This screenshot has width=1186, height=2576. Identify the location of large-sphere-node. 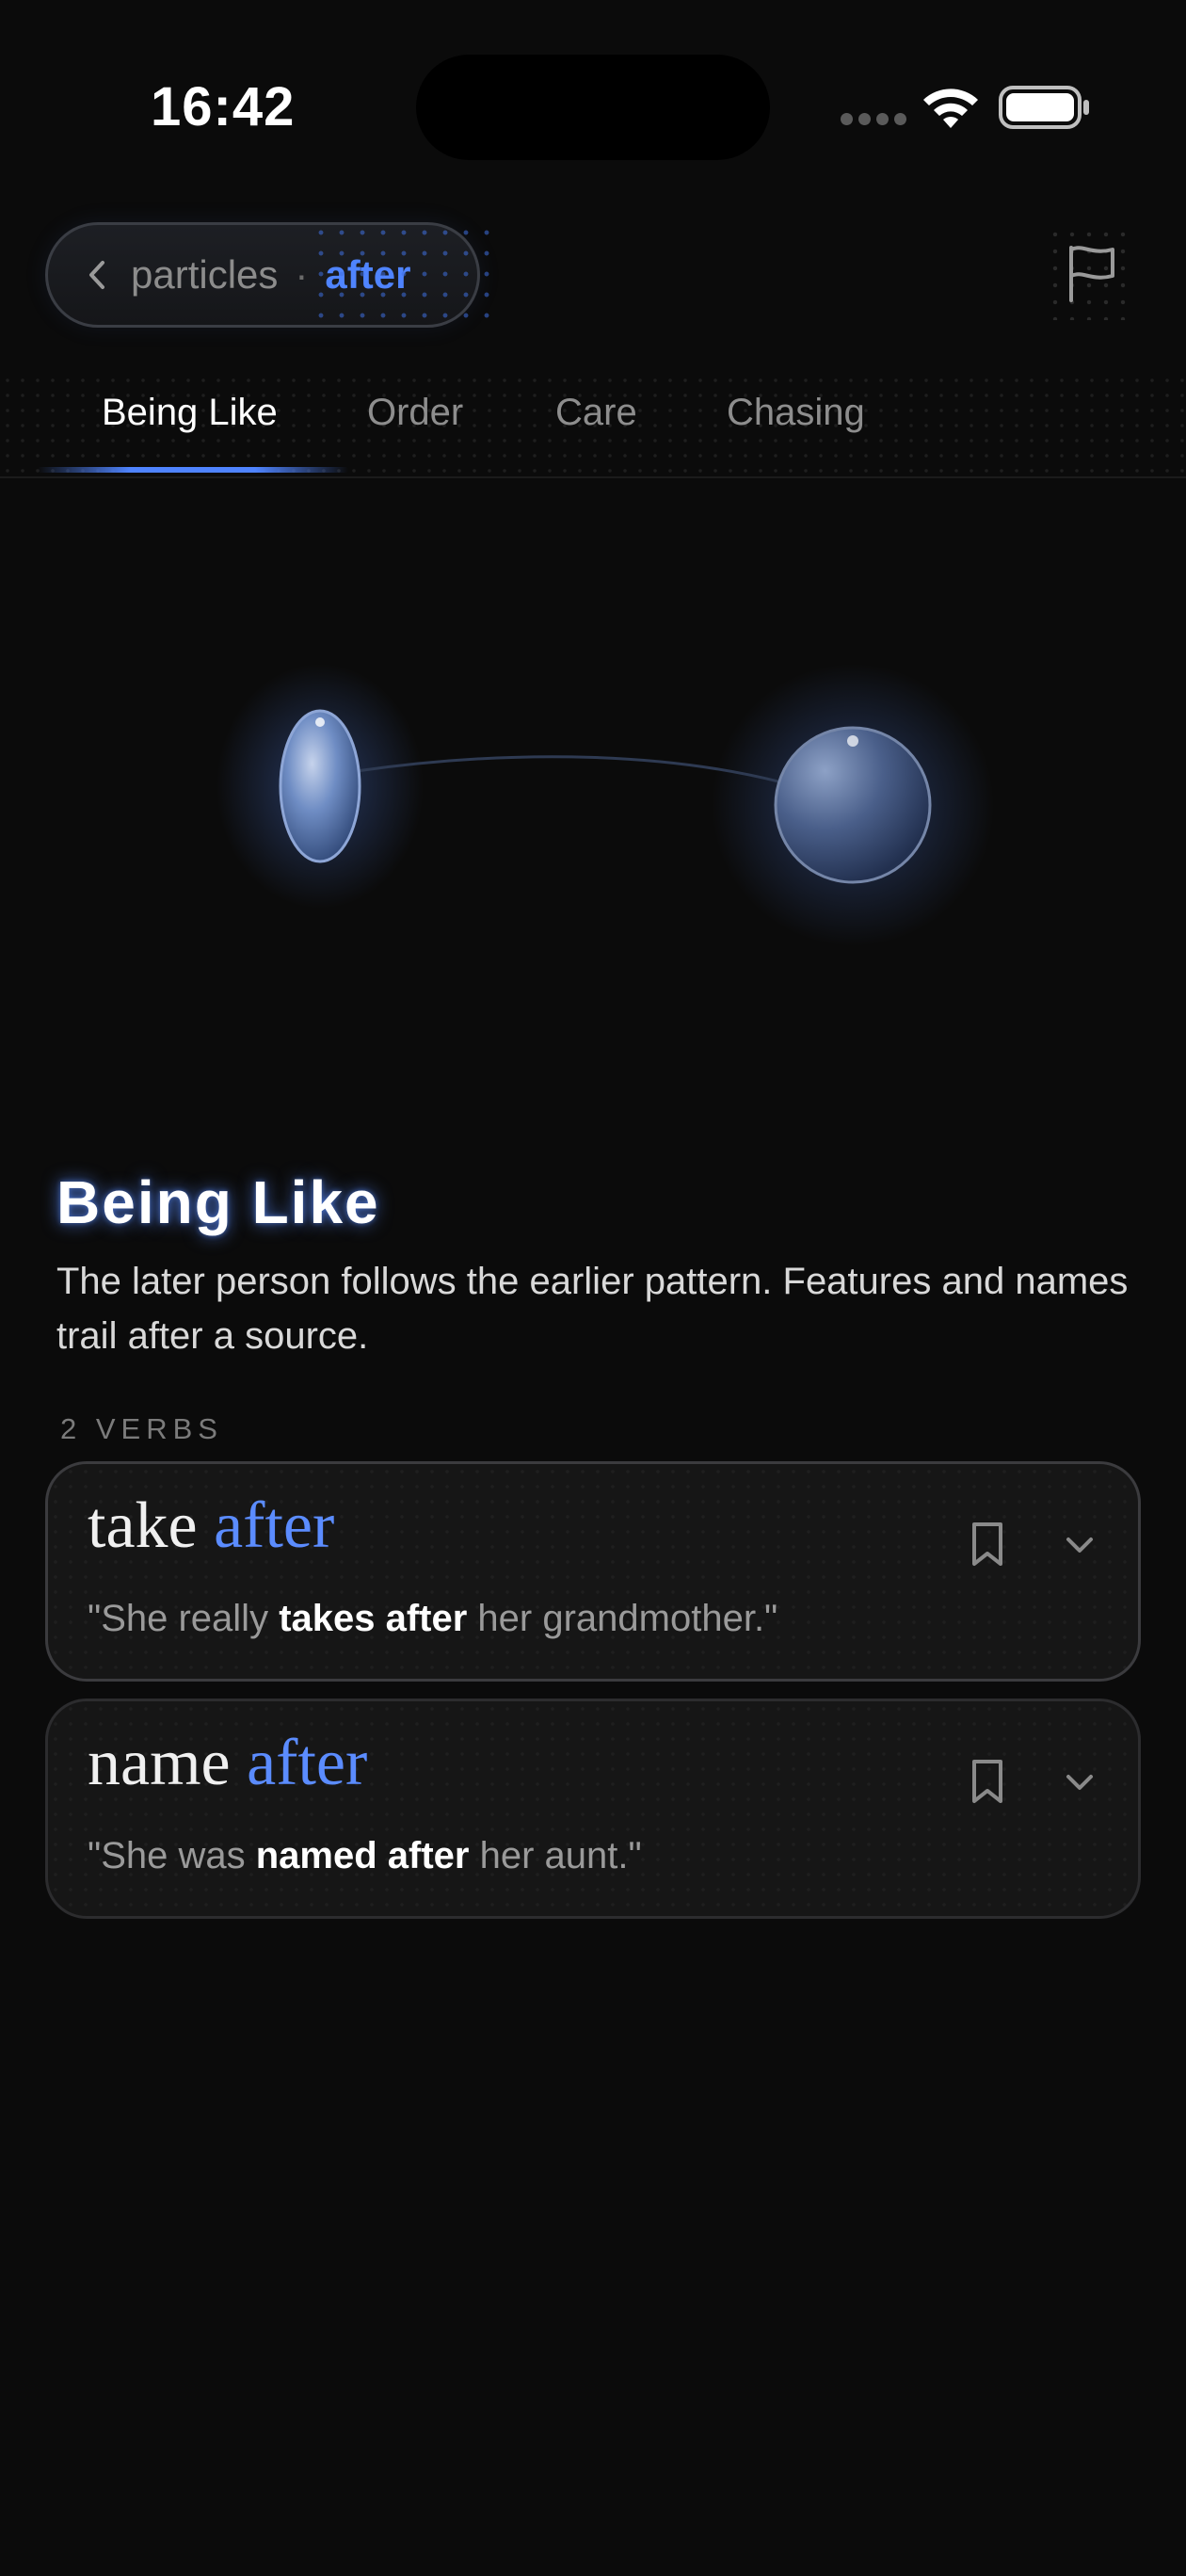
(853, 805).